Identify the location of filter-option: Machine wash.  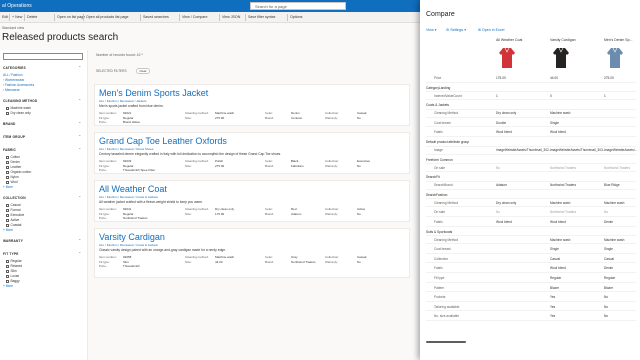
(18, 108).